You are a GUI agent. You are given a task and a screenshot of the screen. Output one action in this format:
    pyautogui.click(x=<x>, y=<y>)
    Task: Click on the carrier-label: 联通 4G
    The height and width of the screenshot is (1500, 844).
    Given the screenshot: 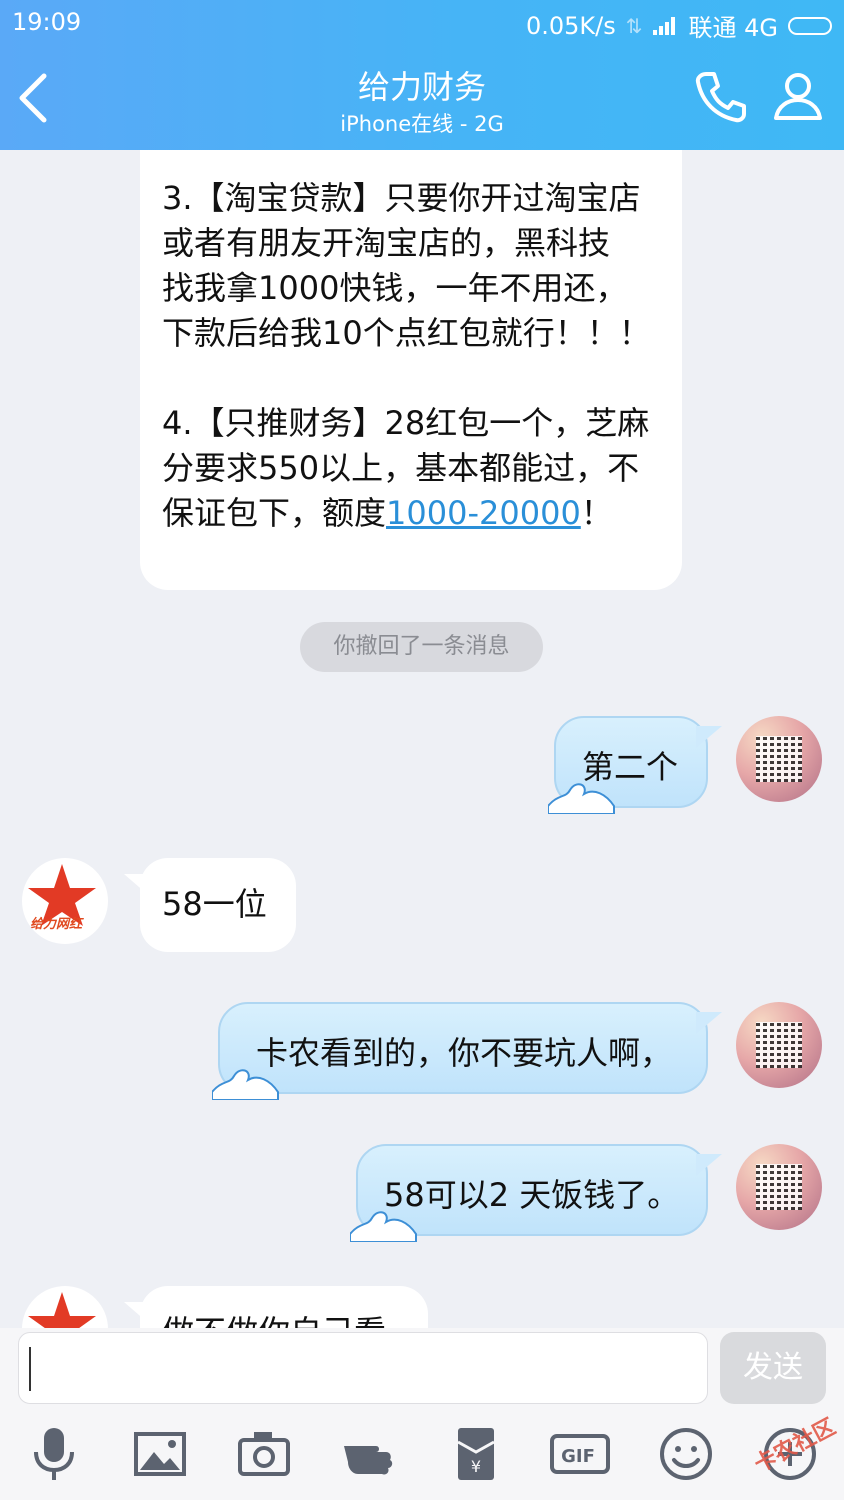 What is the action you would take?
    pyautogui.click(x=733, y=28)
    